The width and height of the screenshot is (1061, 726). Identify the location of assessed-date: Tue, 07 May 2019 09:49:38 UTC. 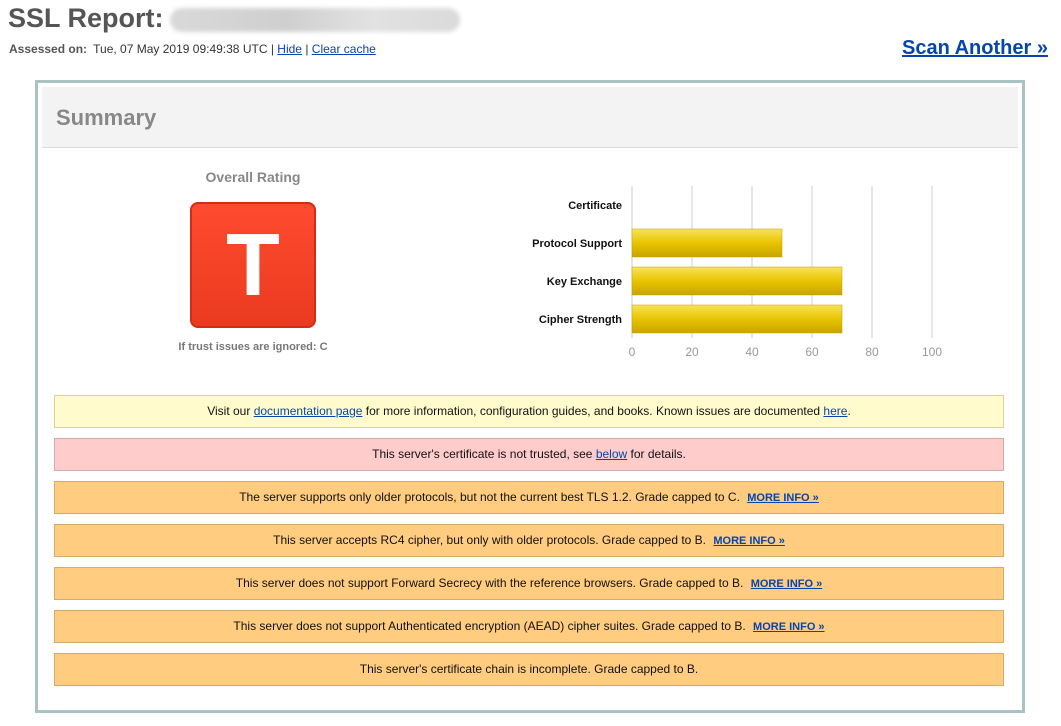
(180, 49).